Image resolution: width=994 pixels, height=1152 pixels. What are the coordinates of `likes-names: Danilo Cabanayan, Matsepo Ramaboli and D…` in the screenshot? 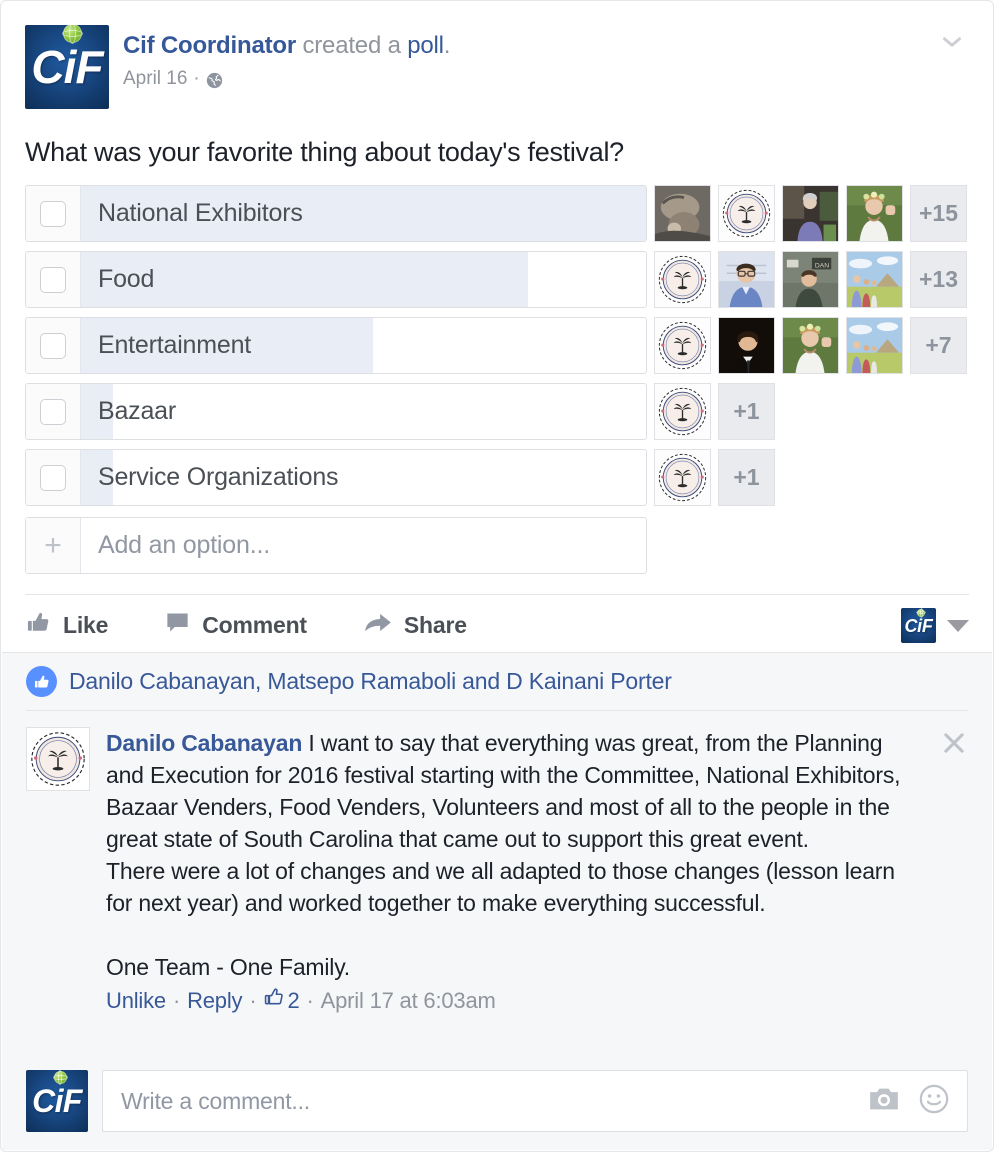 It's located at (370, 681).